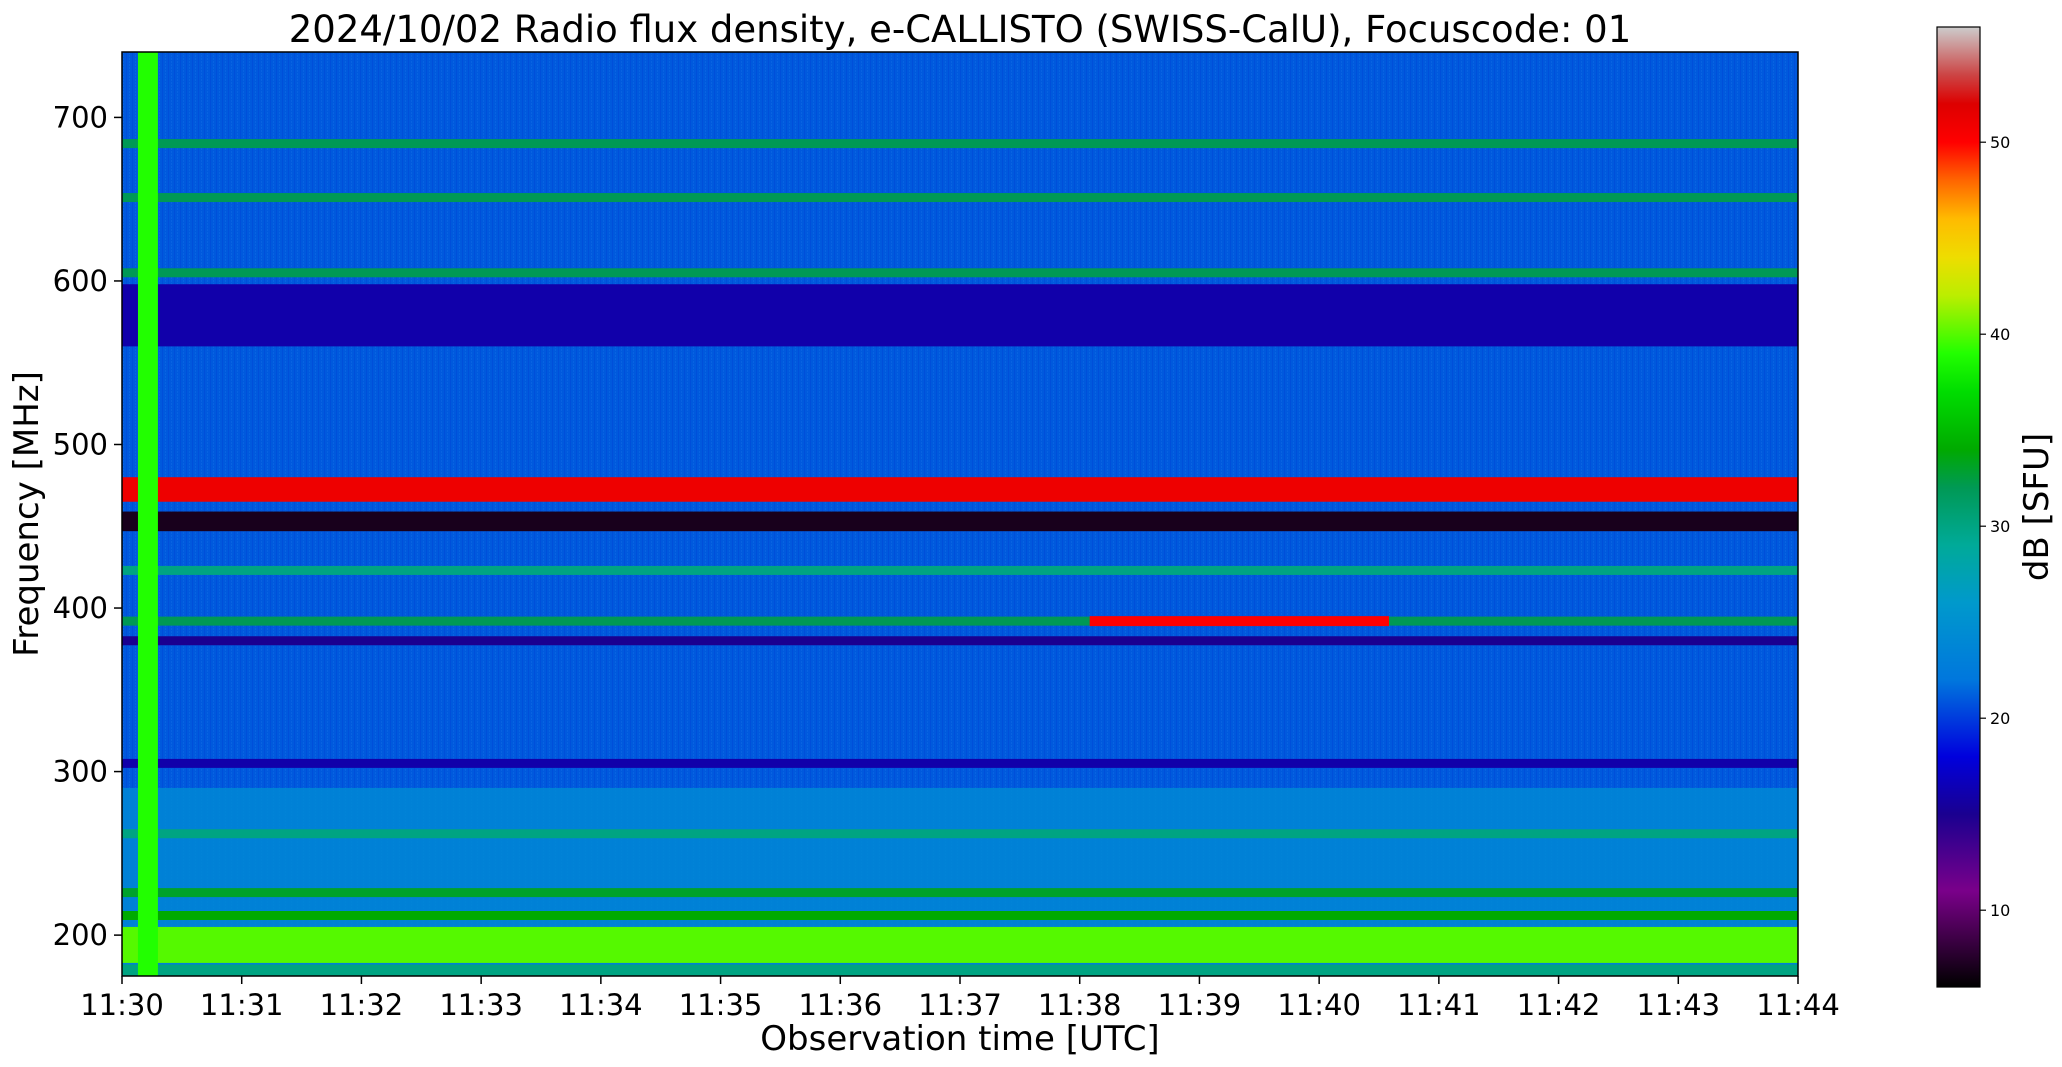 The height and width of the screenshot is (1067, 2062). I want to click on colorbar-label: dB [SFU], so click(2037, 507).